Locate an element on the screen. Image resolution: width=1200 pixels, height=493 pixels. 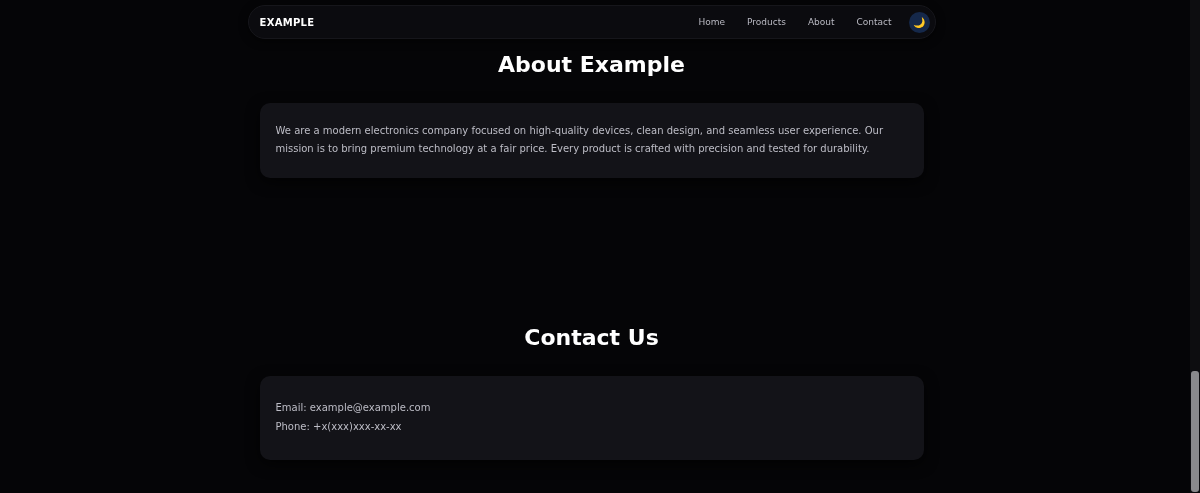
section-heading: Contact Us is located at coordinates (591, 338).